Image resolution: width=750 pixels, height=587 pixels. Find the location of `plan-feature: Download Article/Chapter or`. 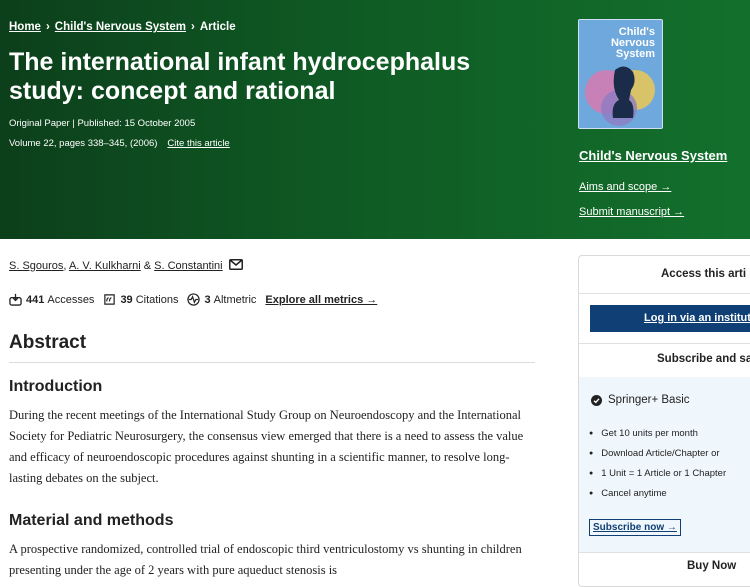

plan-feature: Download Article/Chapter or is located at coordinates (657, 454).